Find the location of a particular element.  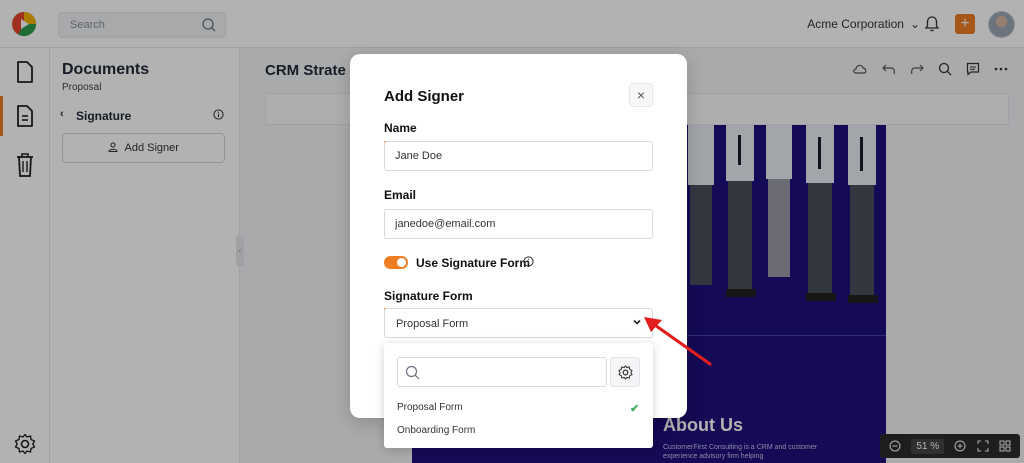

email-field is located at coordinates (518, 224).